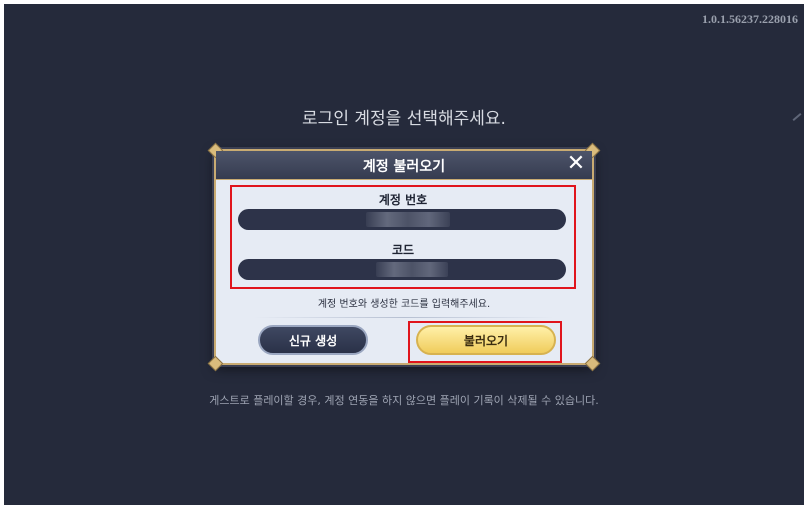 The width and height of the screenshot is (812, 514). I want to click on dialog-header: 계정 불러오기 ✕, so click(404, 165).